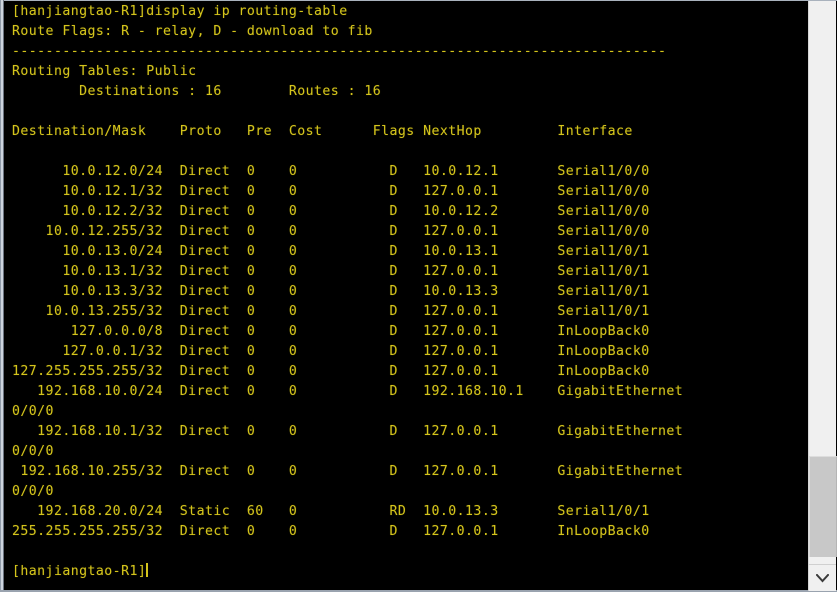  What do you see at coordinates (823, 506) in the screenshot?
I see `scrollbar-thumb` at bounding box center [823, 506].